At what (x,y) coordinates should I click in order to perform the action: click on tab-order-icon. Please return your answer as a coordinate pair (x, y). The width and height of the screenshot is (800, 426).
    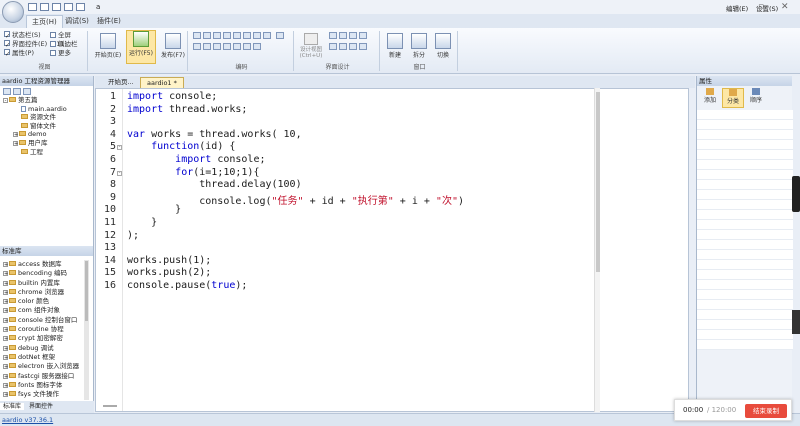
    Looking at the image, I should click on (363, 46).